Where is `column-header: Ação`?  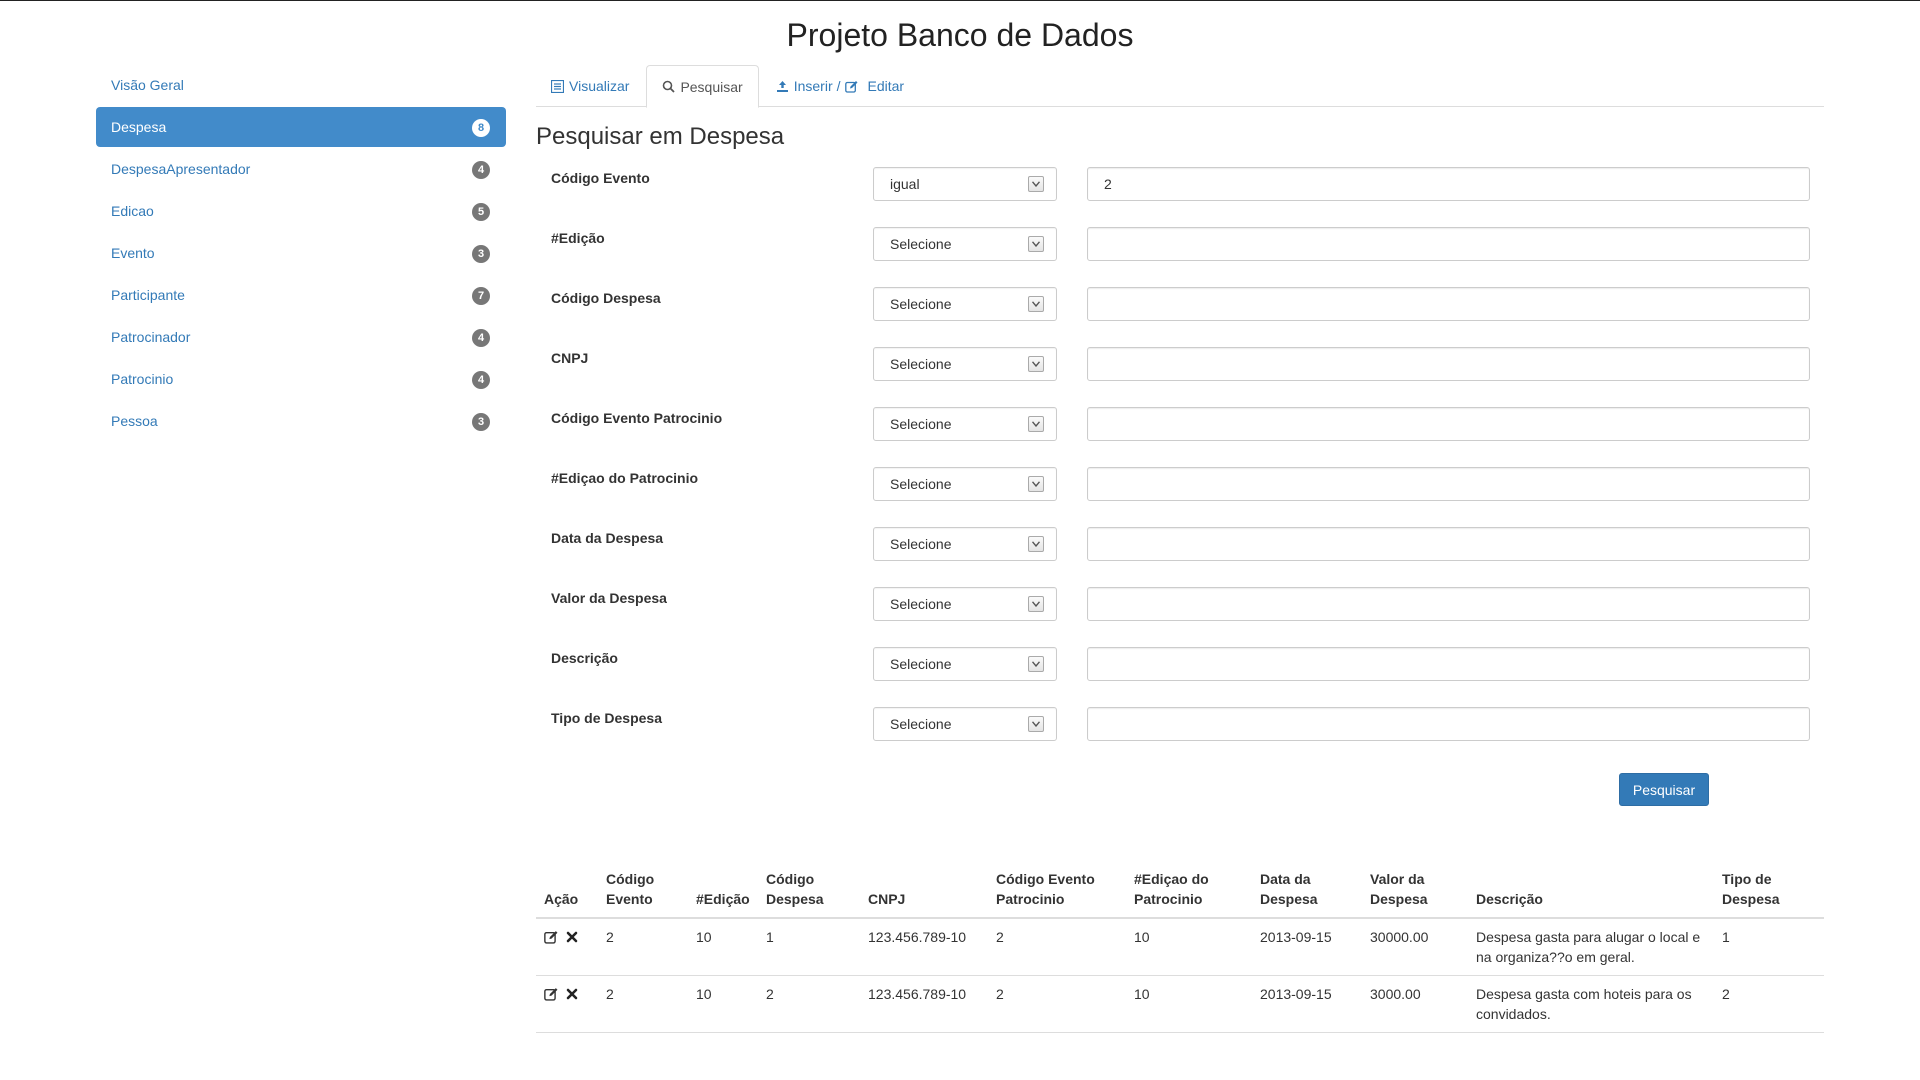 column-header: Ação is located at coordinates (567, 890).